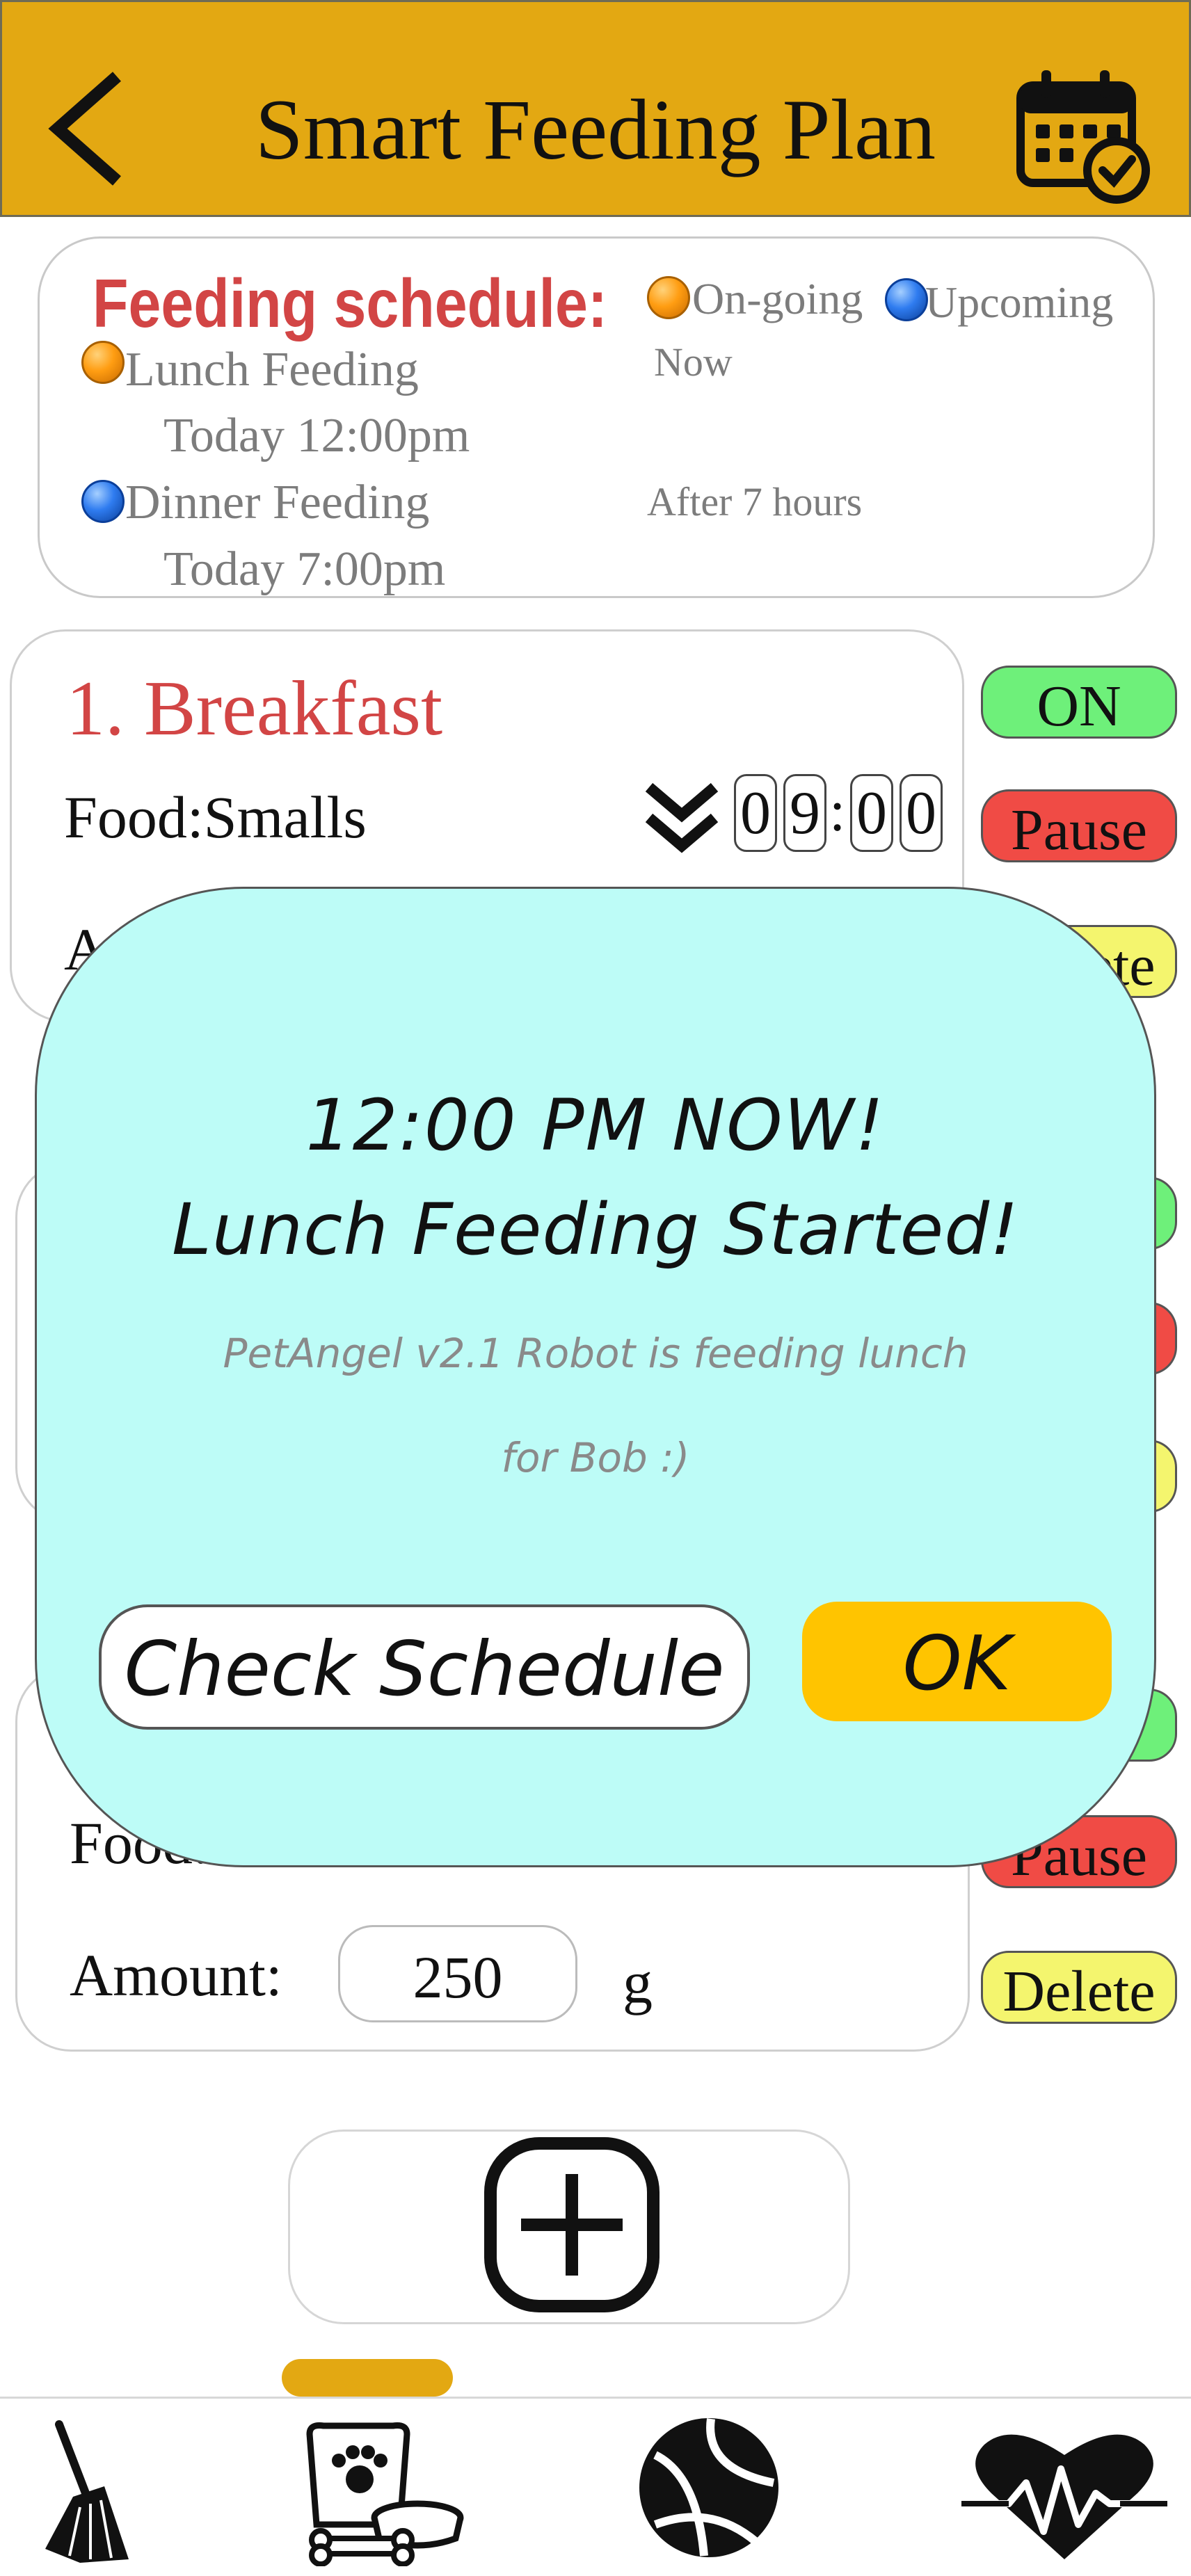 The width and height of the screenshot is (1191, 2576). Describe the element at coordinates (424, 1667) in the screenshot. I see `check-schedule-button: Check Schedule` at that location.